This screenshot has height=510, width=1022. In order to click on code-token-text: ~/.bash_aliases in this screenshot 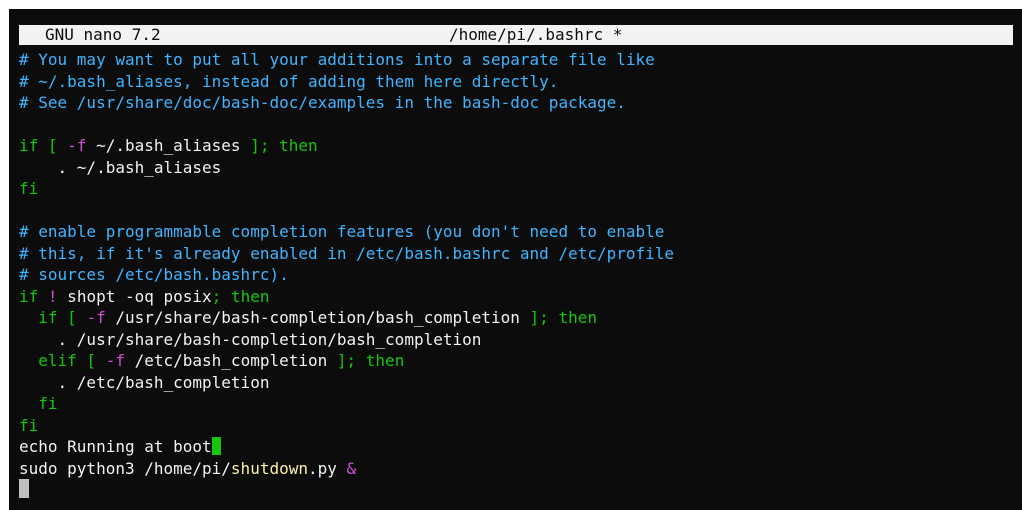, I will do `click(168, 145)`.